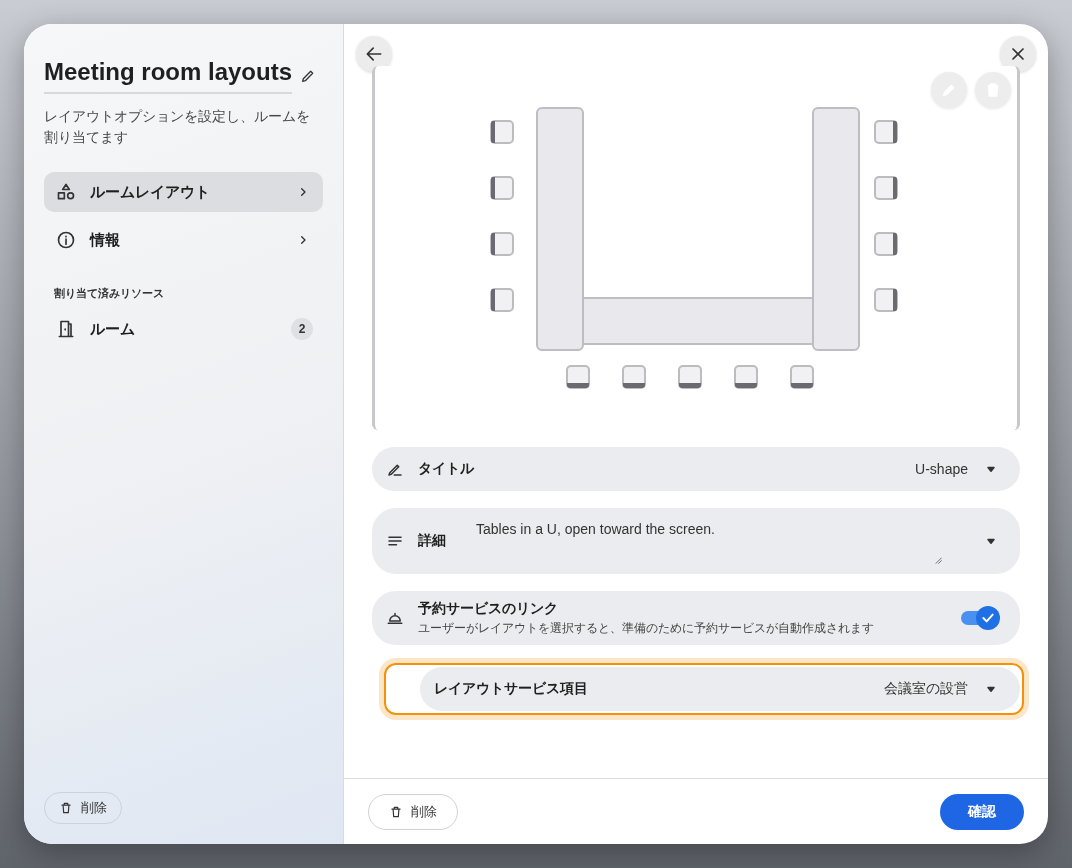 The image size is (1072, 868). What do you see at coordinates (488, 608) in the screenshot?
I see `field-label: 予約サービスのリンク` at bounding box center [488, 608].